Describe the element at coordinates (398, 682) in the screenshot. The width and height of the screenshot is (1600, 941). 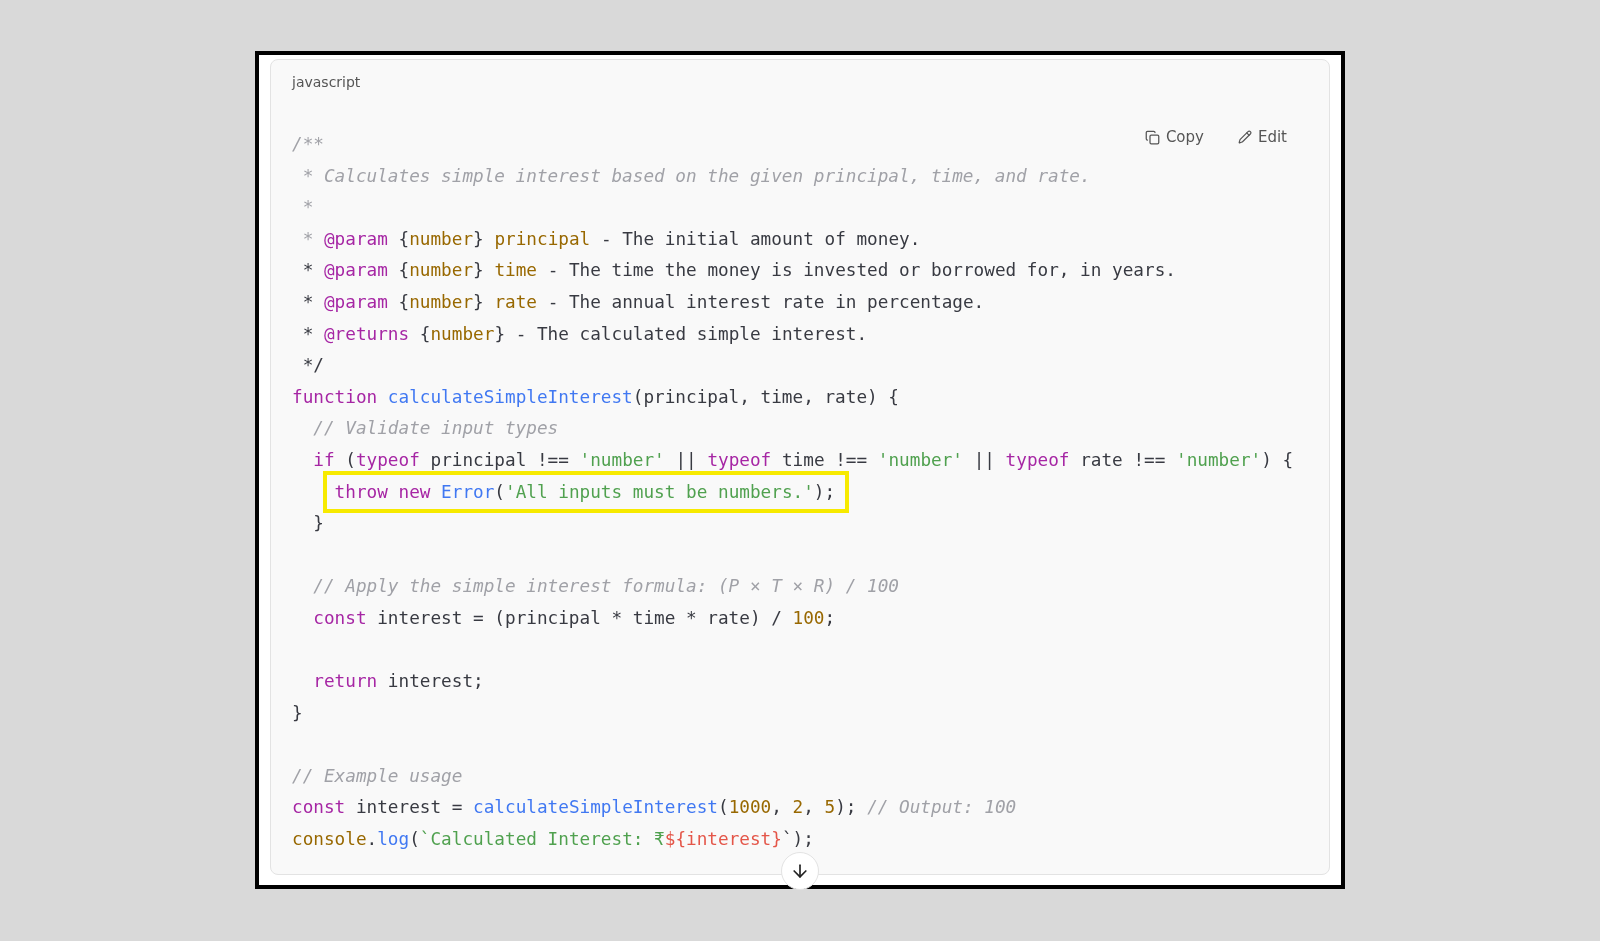
I see `code-line: return interest;` at that location.